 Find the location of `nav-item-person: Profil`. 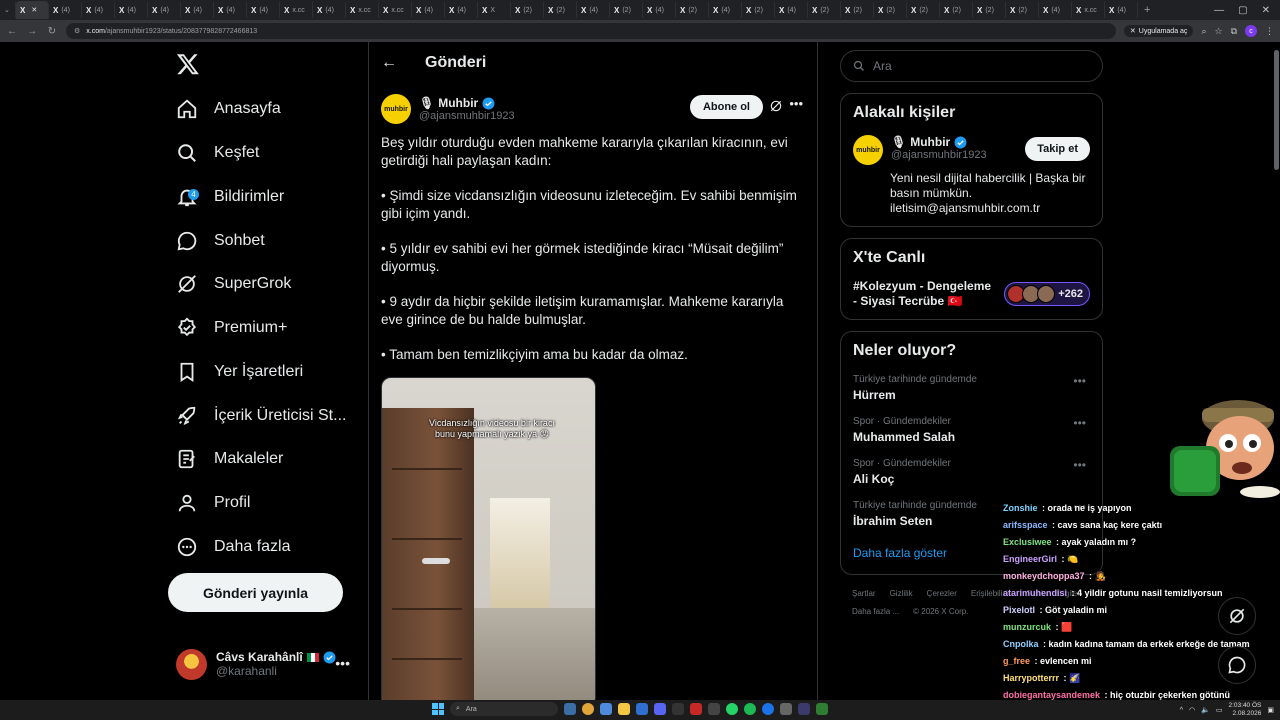

nav-item-person: Profil is located at coordinates (213, 503).